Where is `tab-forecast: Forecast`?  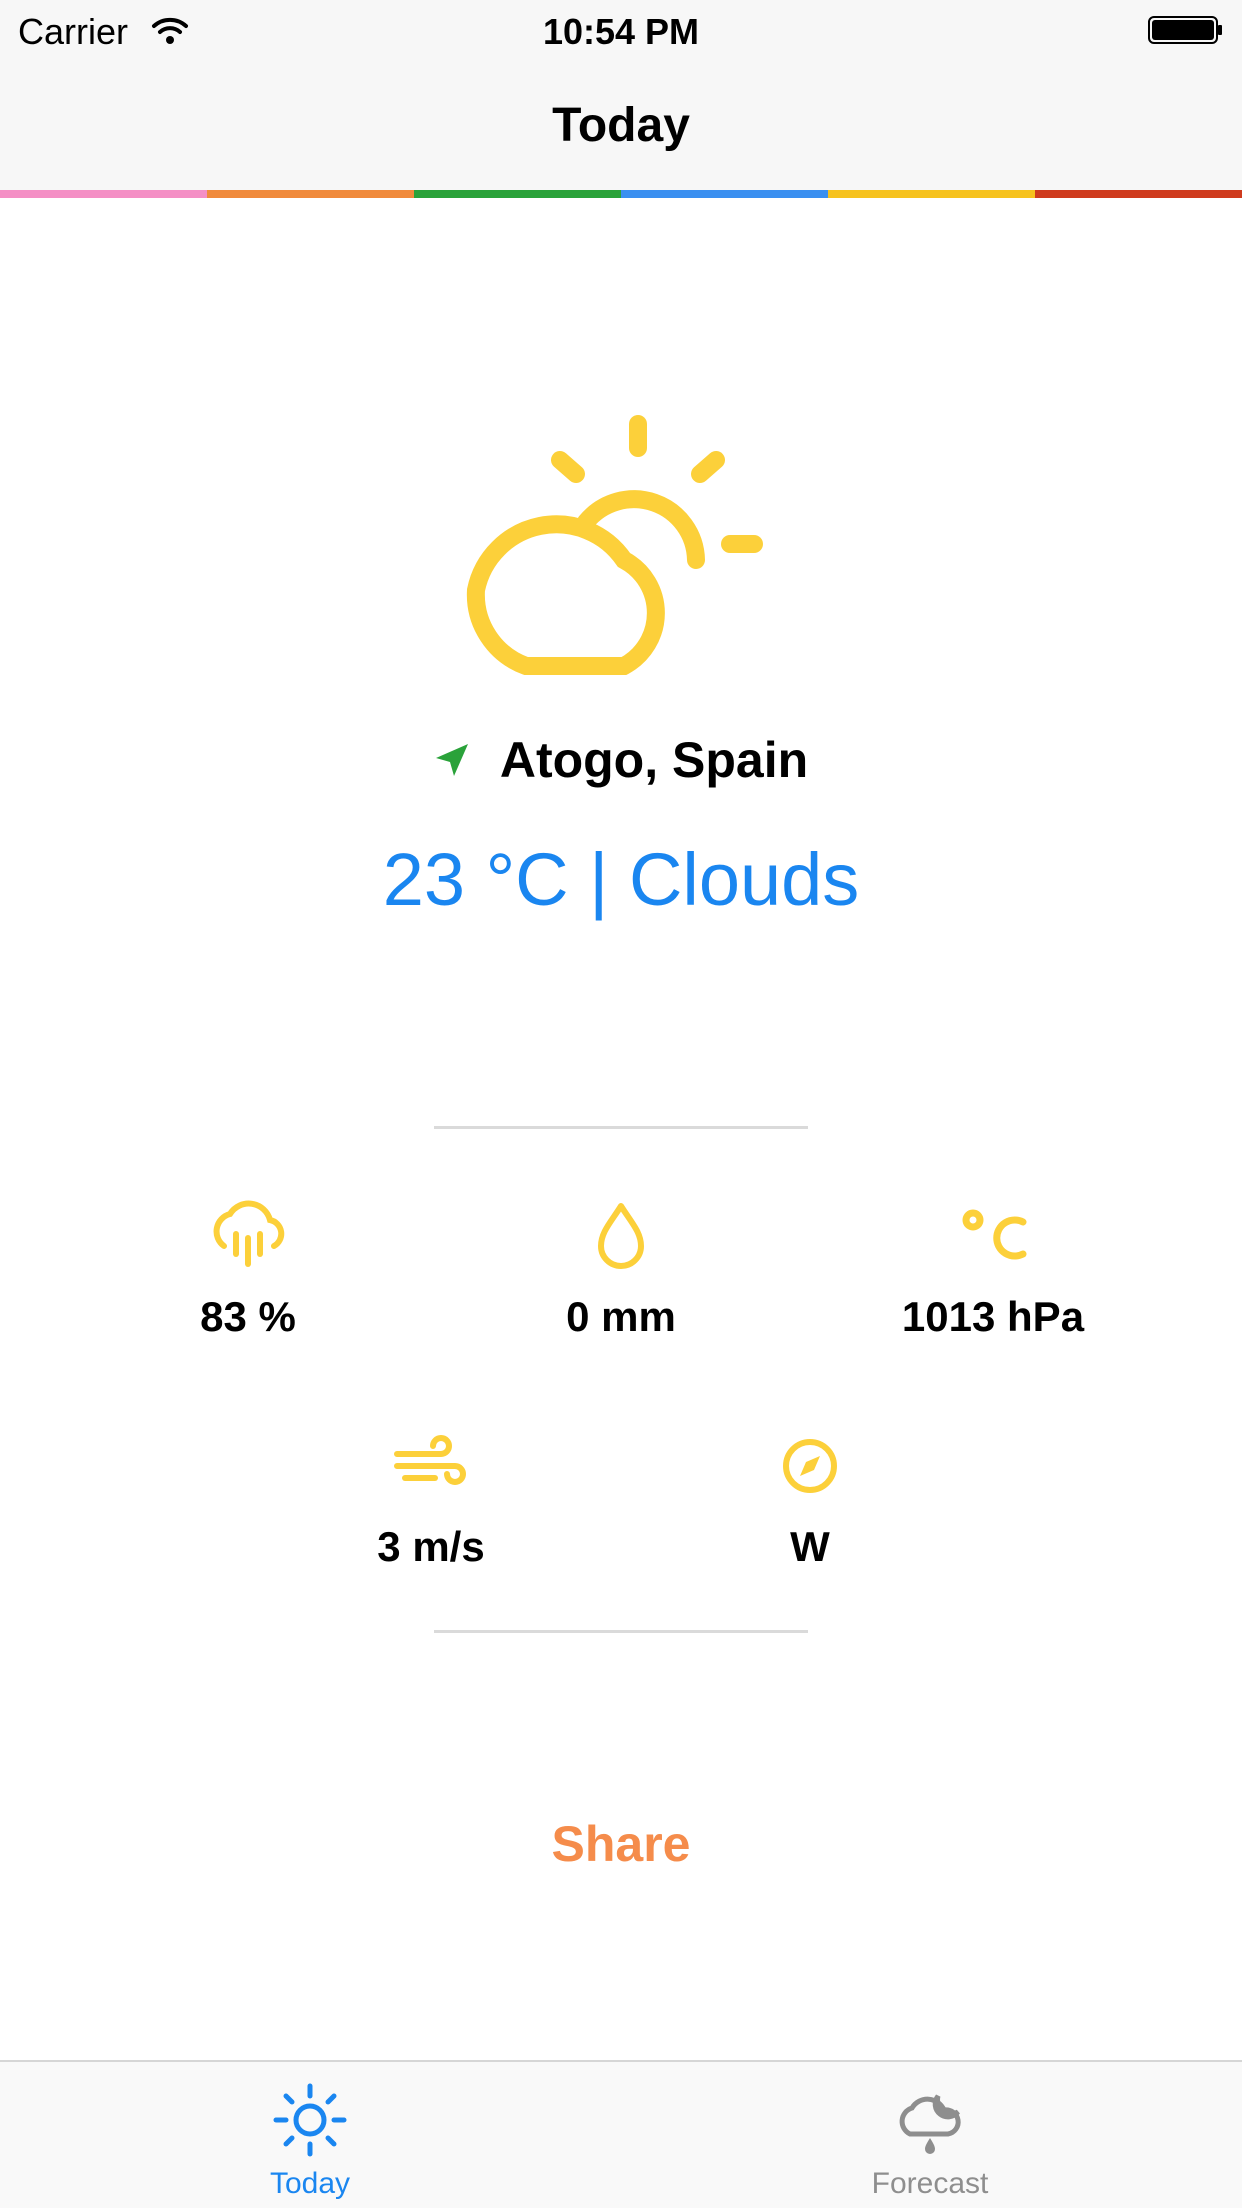 tab-forecast: Forecast is located at coordinates (930, 2142).